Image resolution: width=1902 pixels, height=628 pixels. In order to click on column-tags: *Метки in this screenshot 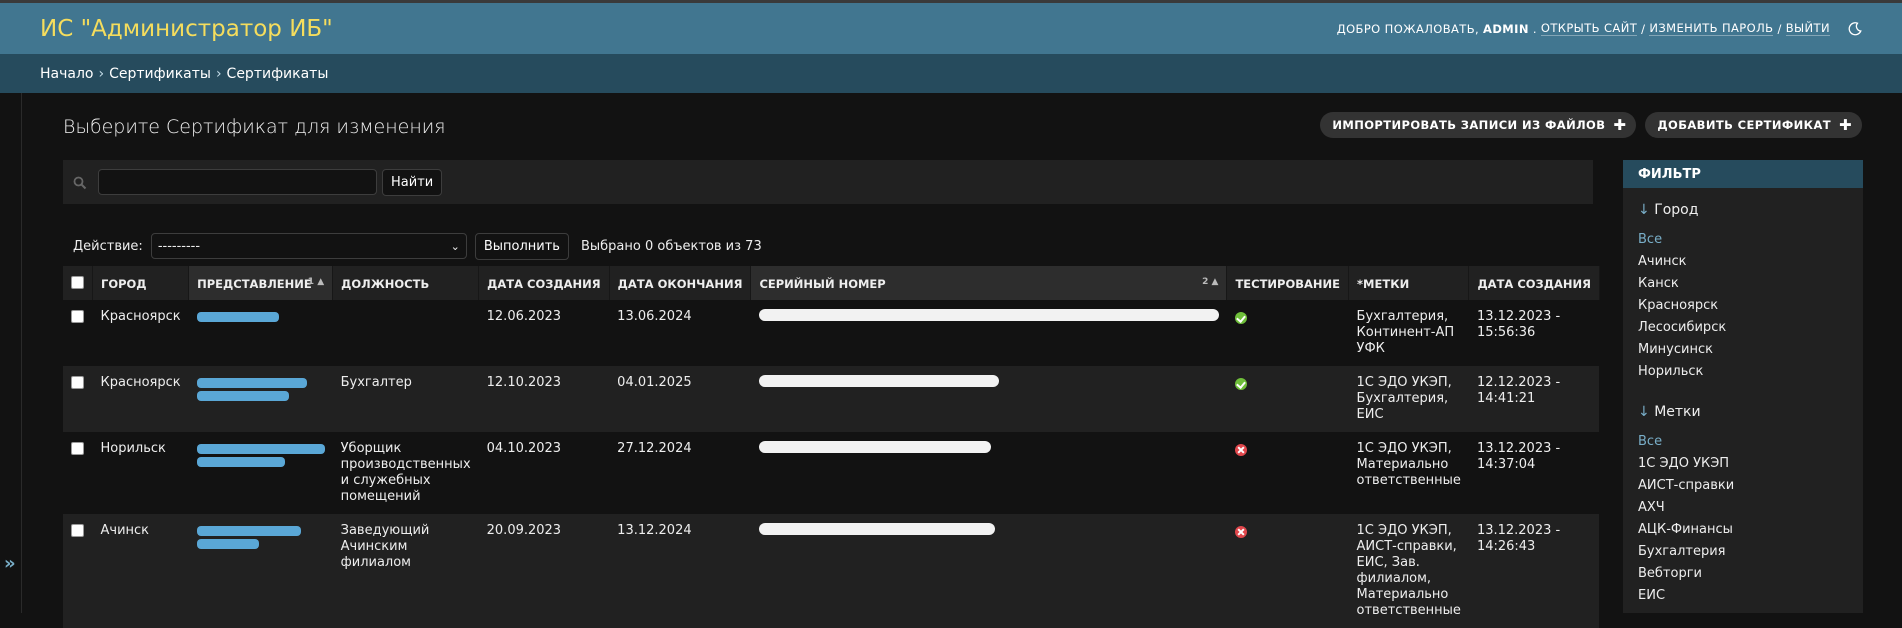, I will do `click(1409, 283)`.